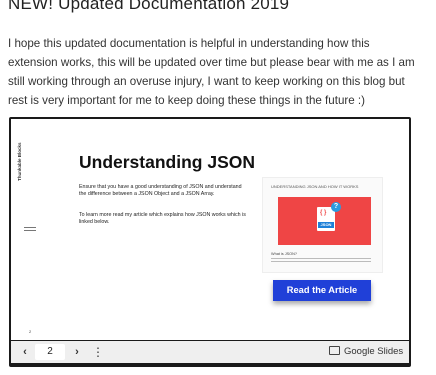 The width and height of the screenshot is (436, 375). Describe the element at coordinates (323, 213) in the screenshot. I see `braces-text: { }` at that location.